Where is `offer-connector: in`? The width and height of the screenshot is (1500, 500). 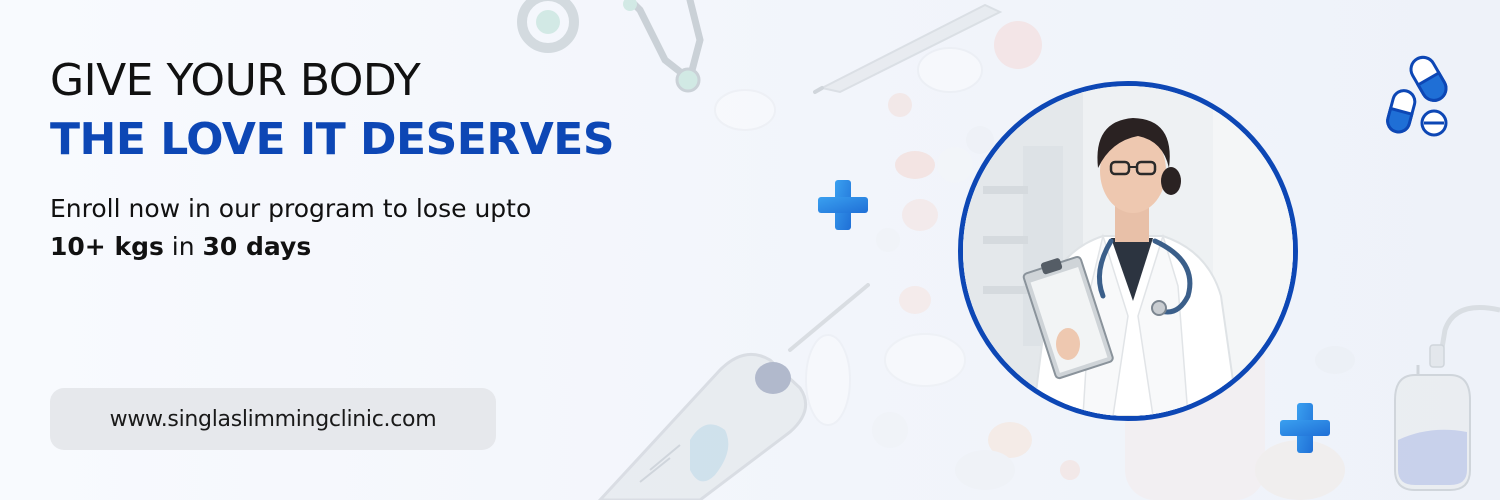
offer-connector: in is located at coordinates (183, 246).